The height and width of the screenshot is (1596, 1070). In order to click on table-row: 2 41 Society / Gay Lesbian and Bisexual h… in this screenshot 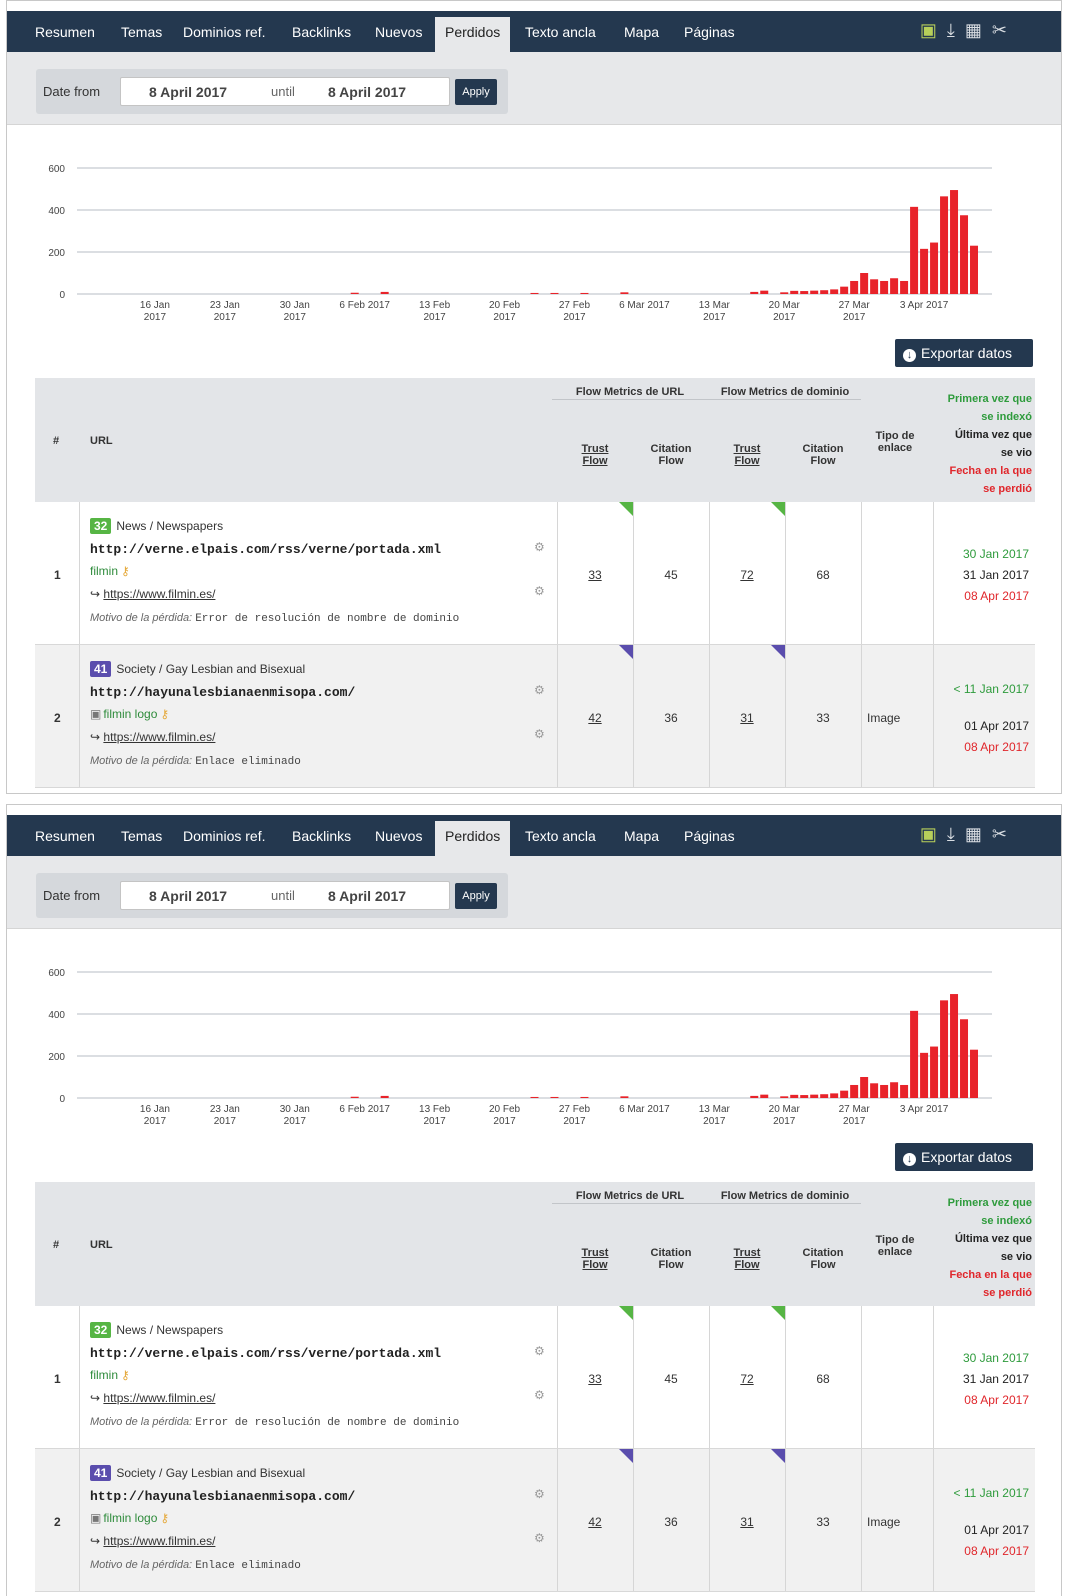, I will do `click(535, 1520)`.